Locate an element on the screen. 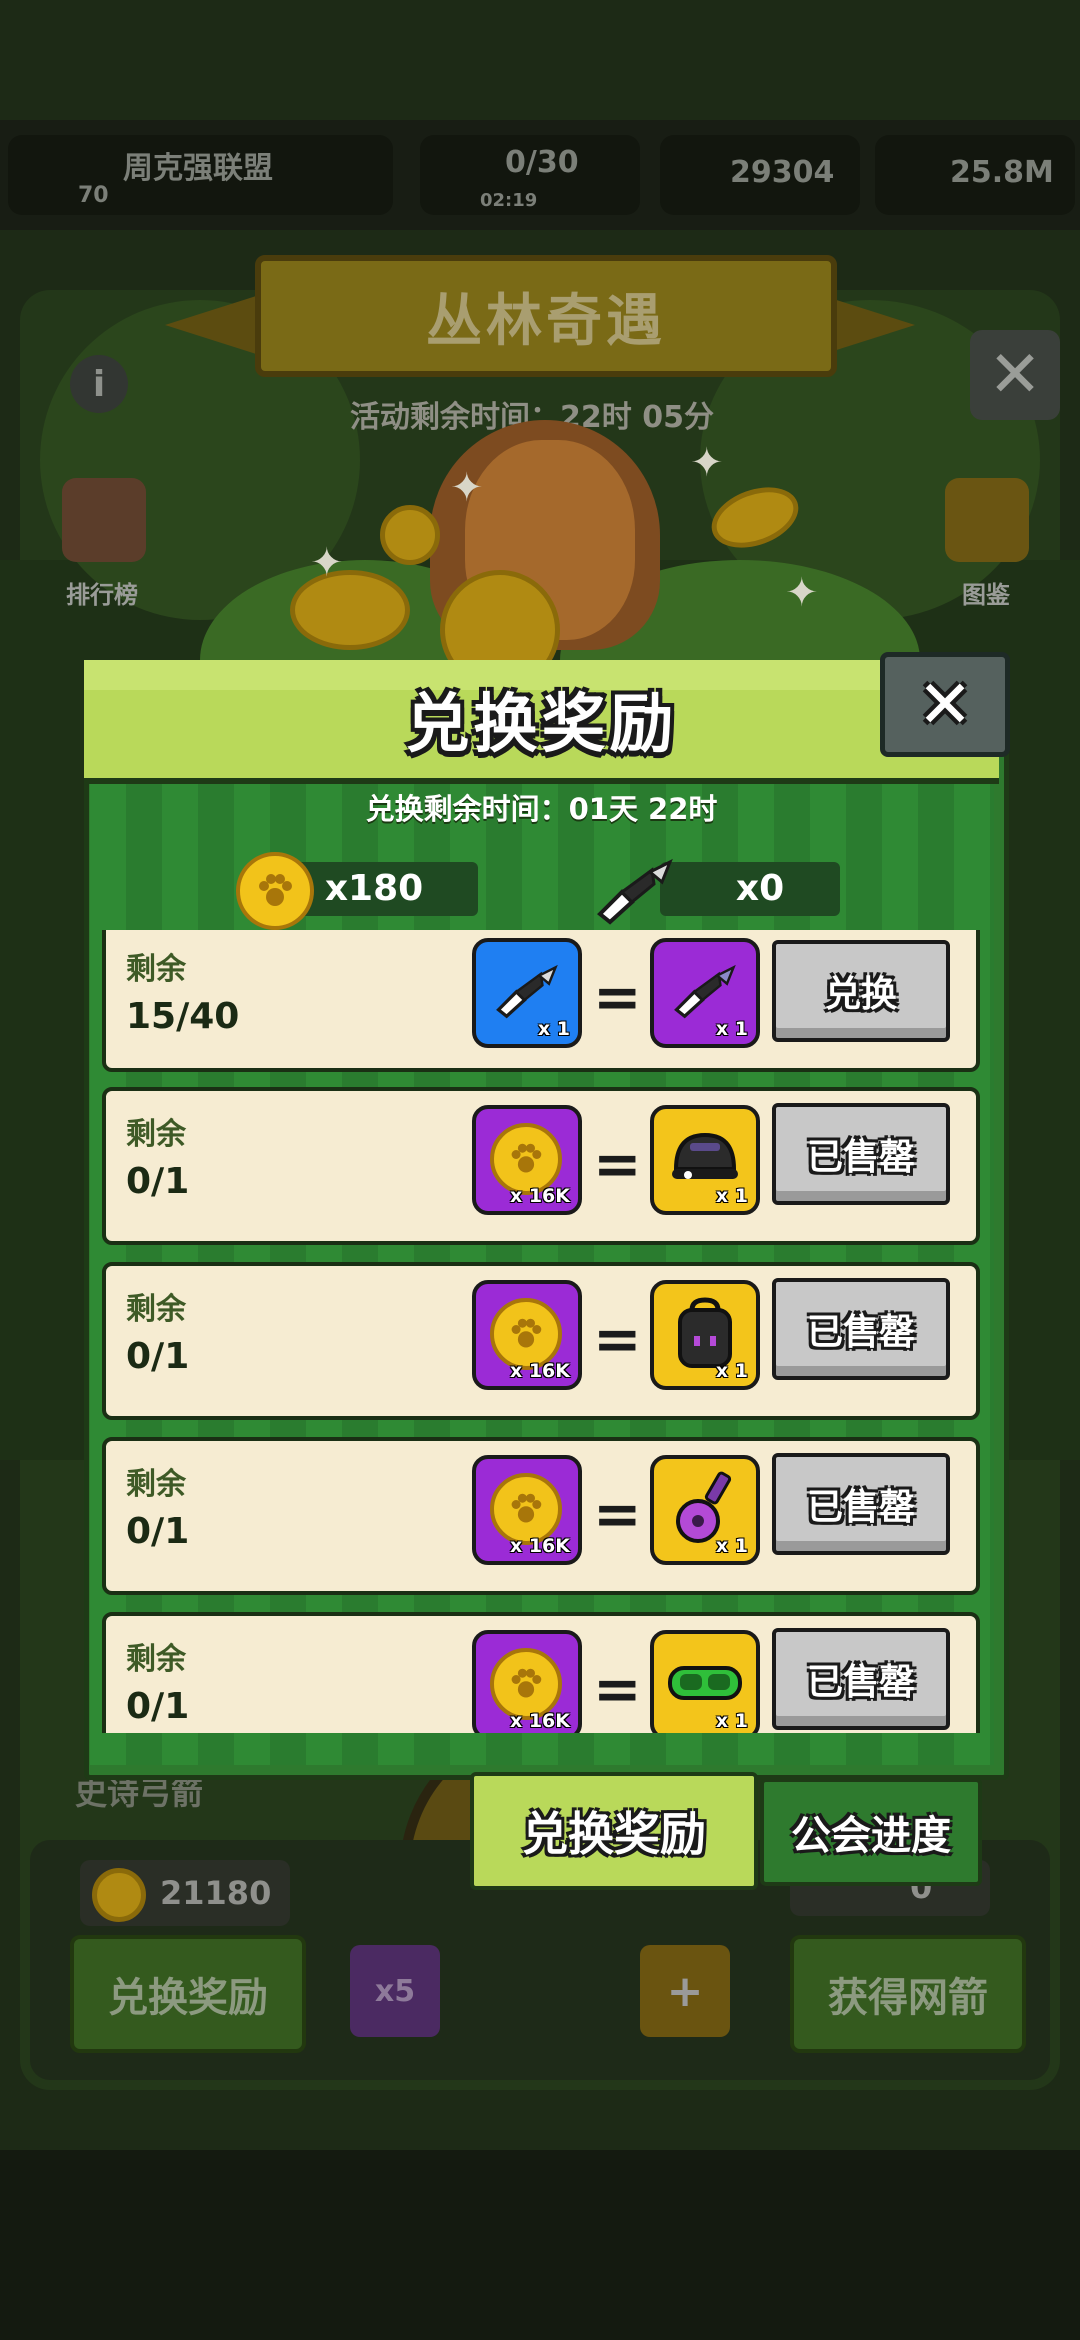  tab-exchange-rewards: 兑换奖励 is located at coordinates (614, 1831).